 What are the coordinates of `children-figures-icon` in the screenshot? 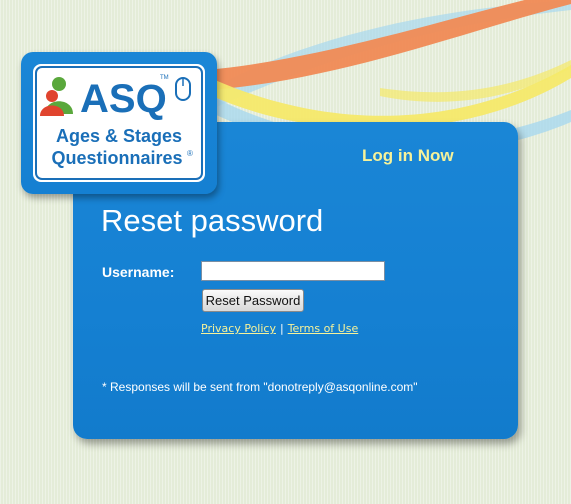 It's located at (56, 96).